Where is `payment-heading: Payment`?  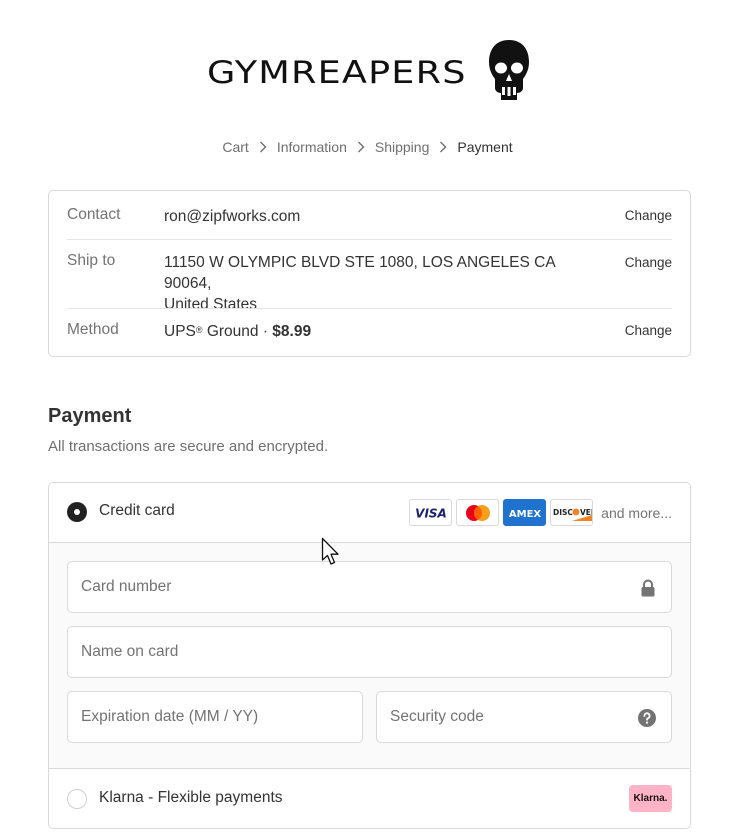 payment-heading: Payment is located at coordinates (90, 416).